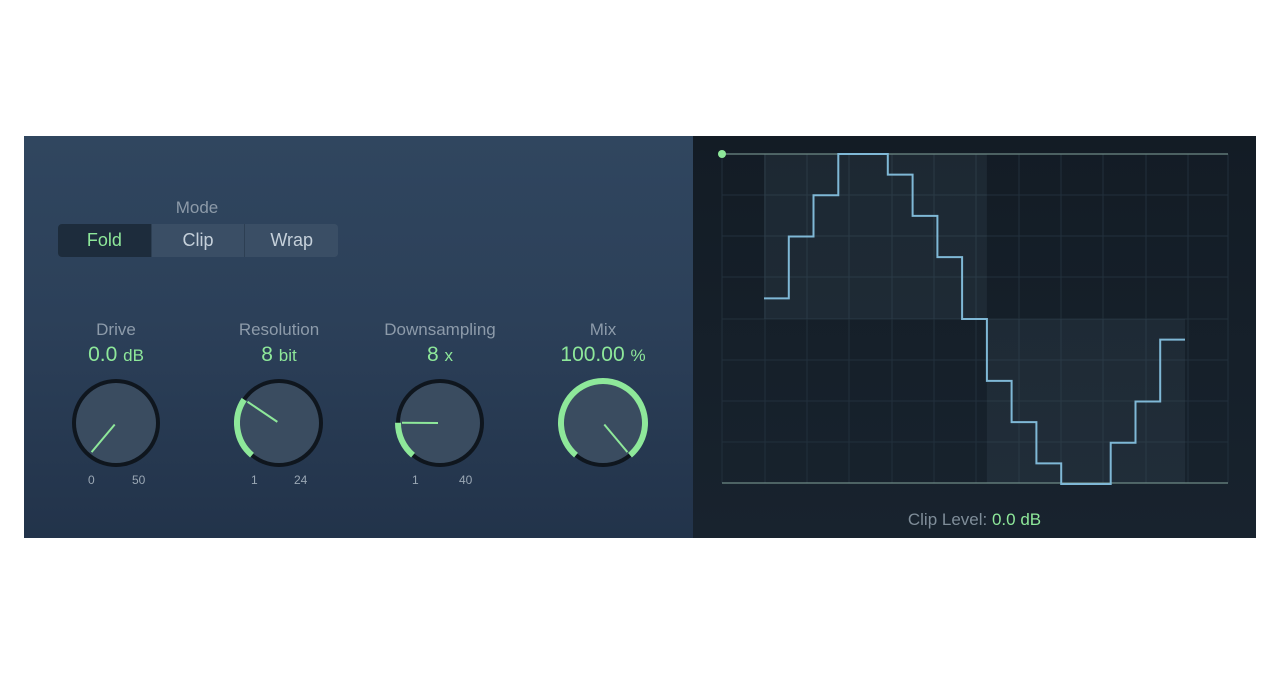 The image size is (1280, 675). I want to click on downsampling-max-label: 40, so click(465, 480).